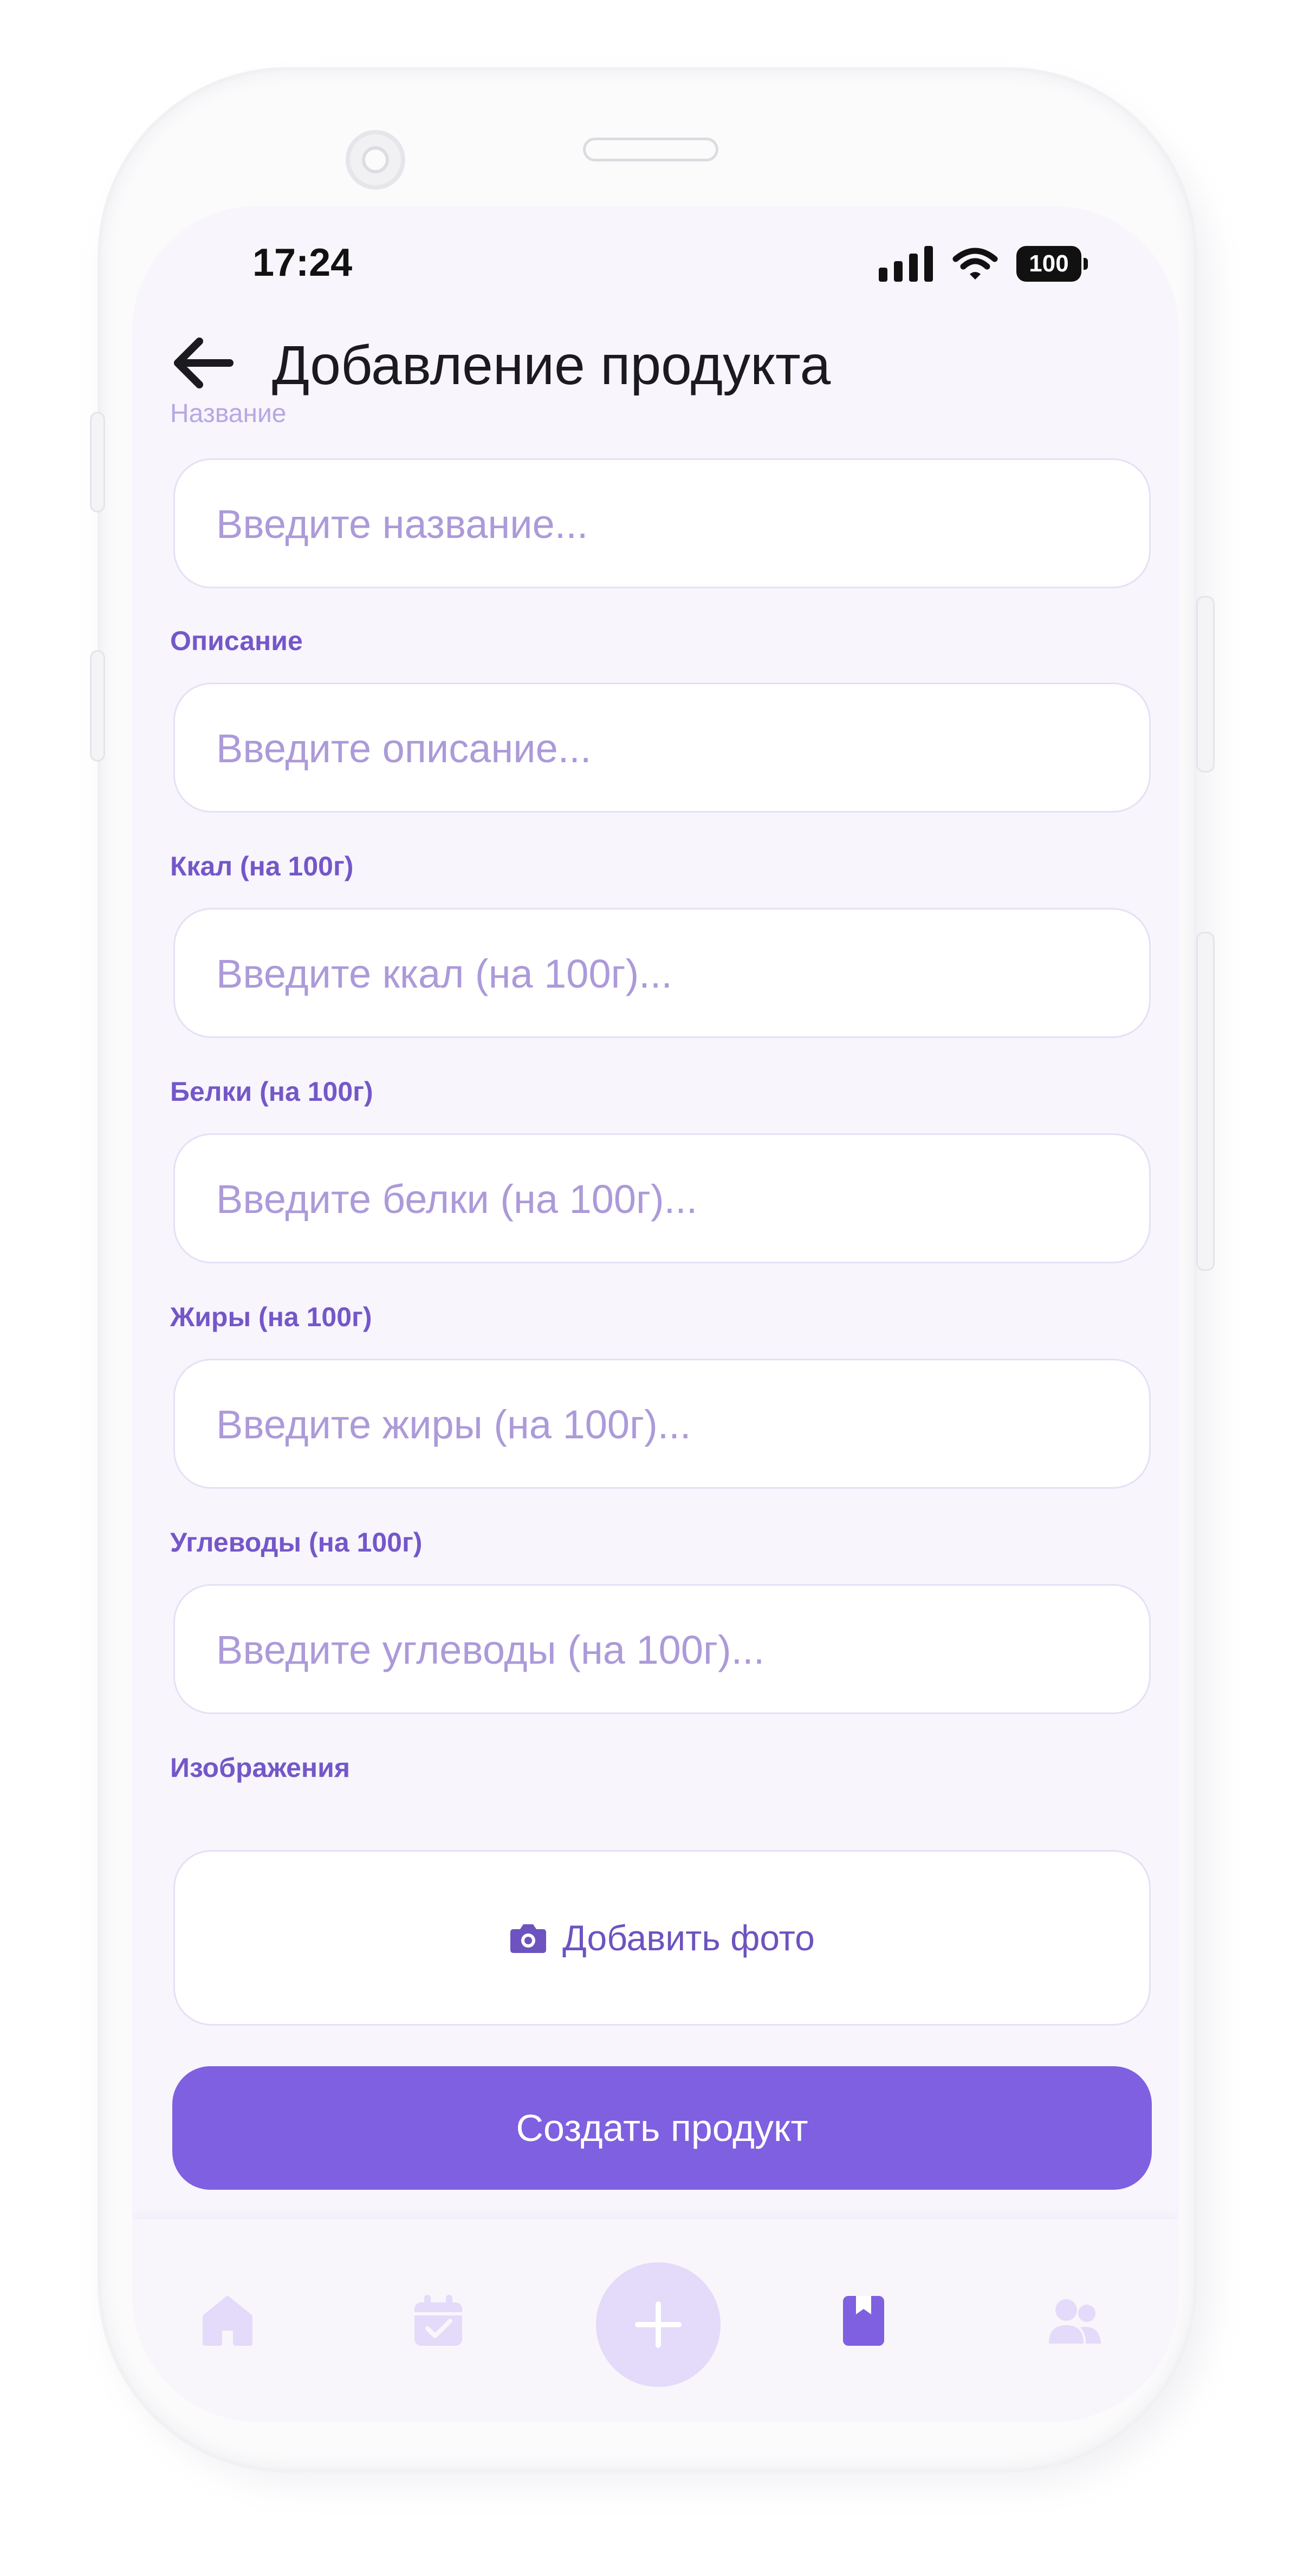 Image resolution: width=1310 pixels, height=2576 pixels. I want to click on create-product-button: Создать продукт, so click(662, 2128).